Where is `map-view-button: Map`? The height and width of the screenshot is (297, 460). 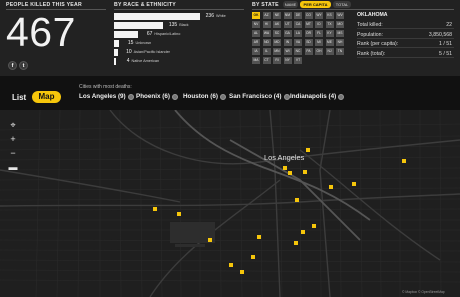
map-view-button: Map is located at coordinates (46, 97).